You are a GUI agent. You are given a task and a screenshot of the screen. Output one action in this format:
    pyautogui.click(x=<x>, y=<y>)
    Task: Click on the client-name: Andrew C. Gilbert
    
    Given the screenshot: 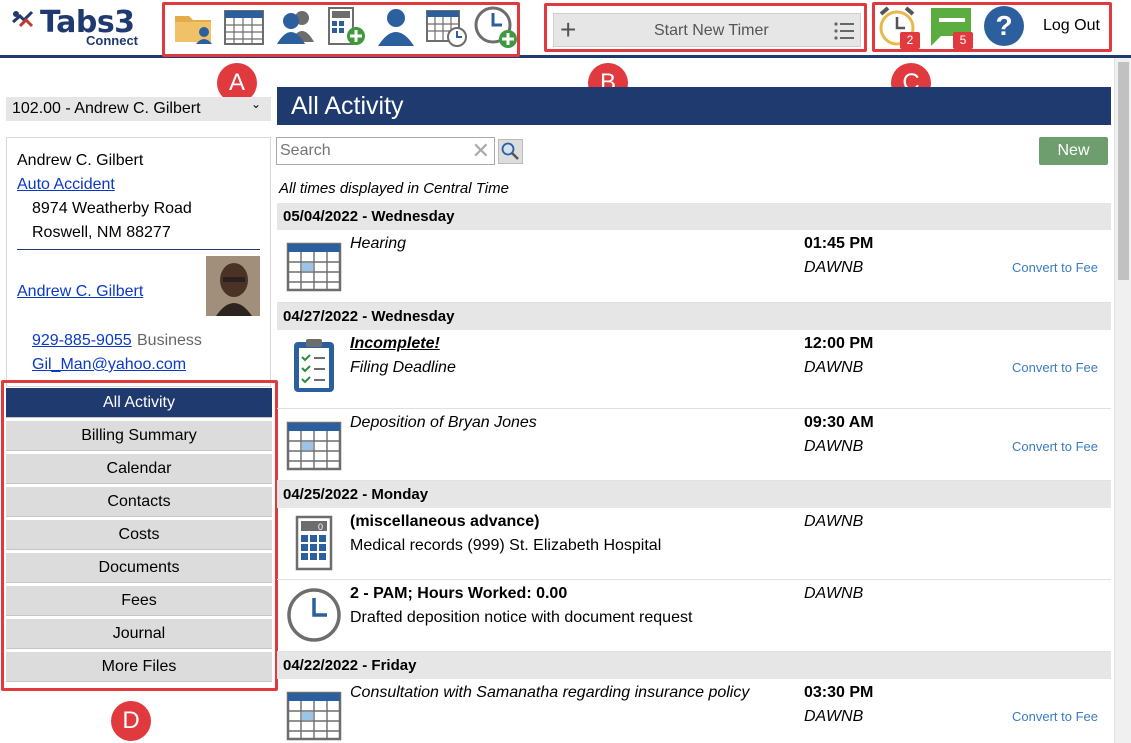 What is the action you would take?
    pyautogui.click(x=80, y=160)
    